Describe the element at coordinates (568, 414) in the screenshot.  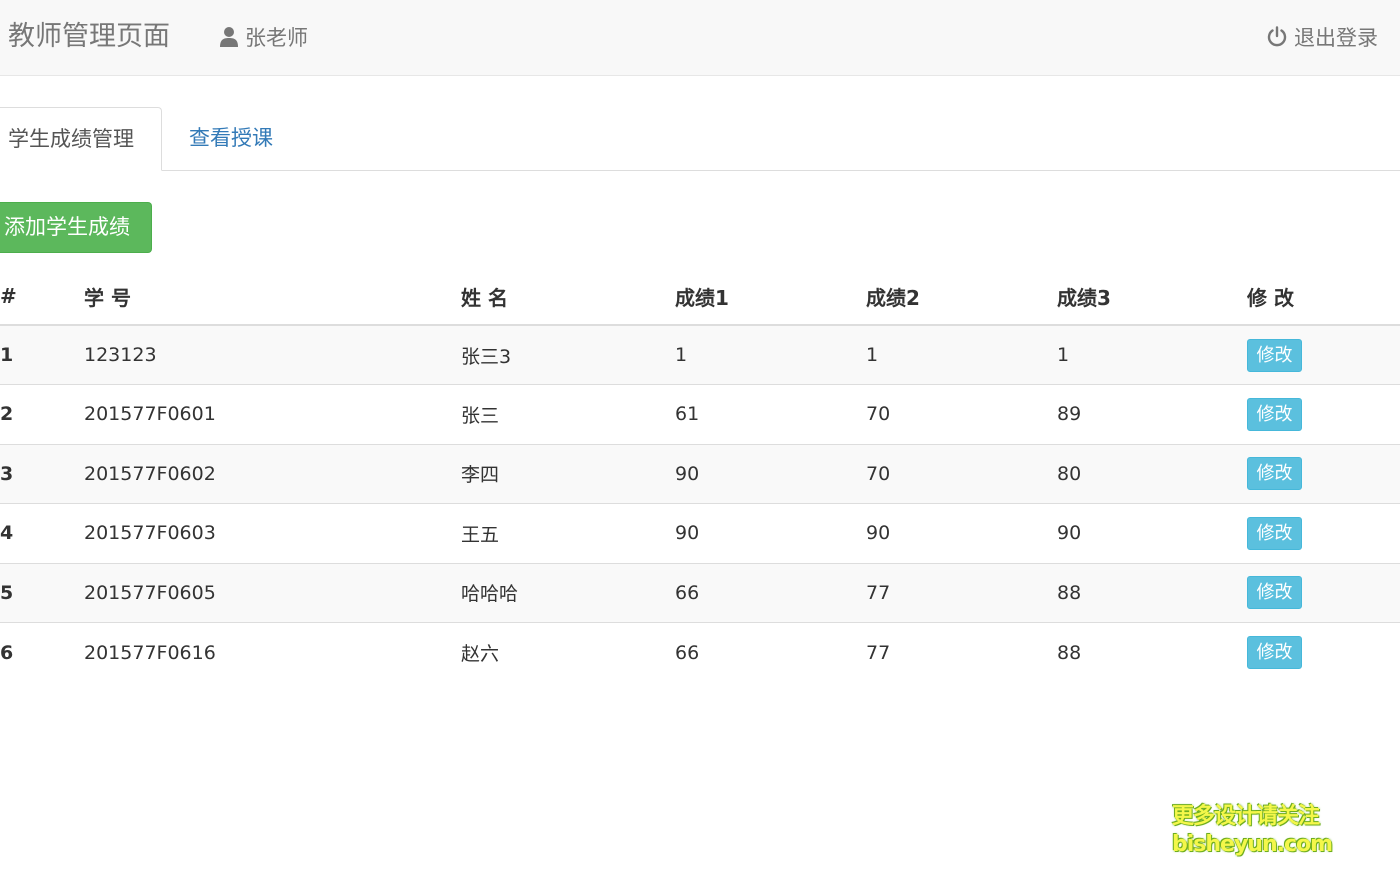
I see `row-name: 张三` at that location.